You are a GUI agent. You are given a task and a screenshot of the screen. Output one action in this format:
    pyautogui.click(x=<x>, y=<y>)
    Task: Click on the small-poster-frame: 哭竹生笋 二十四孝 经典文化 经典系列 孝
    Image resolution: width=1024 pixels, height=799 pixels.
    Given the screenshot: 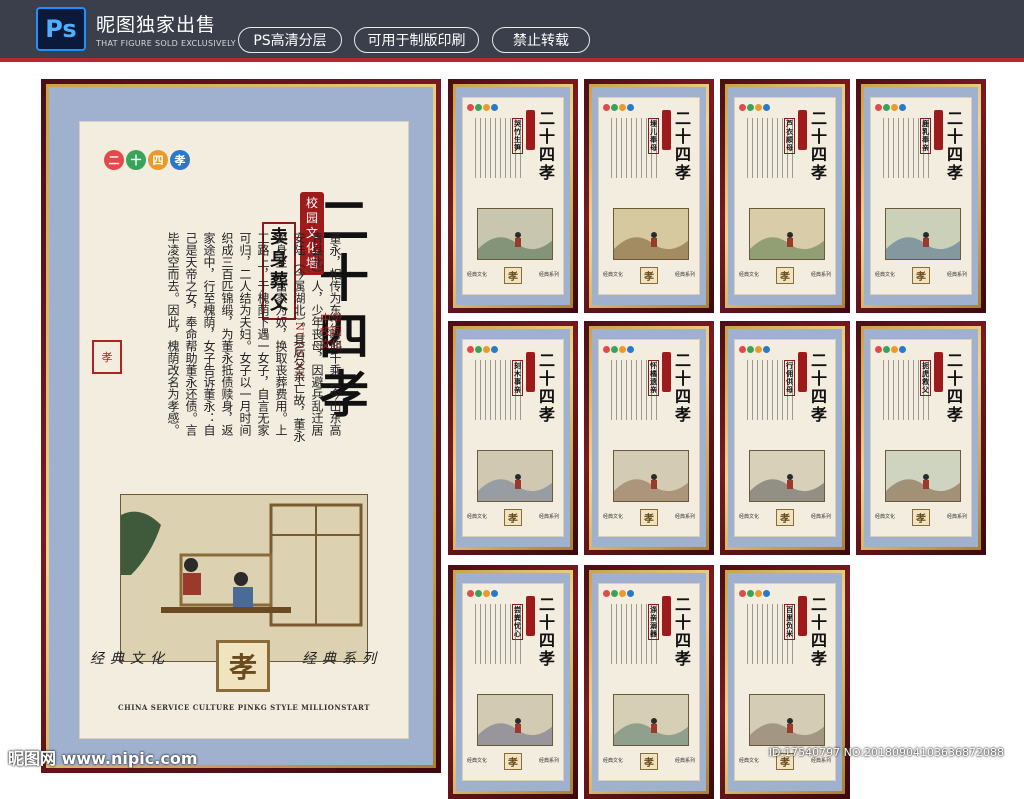 What is the action you would take?
    pyautogui.click(x=513, y=196)
    